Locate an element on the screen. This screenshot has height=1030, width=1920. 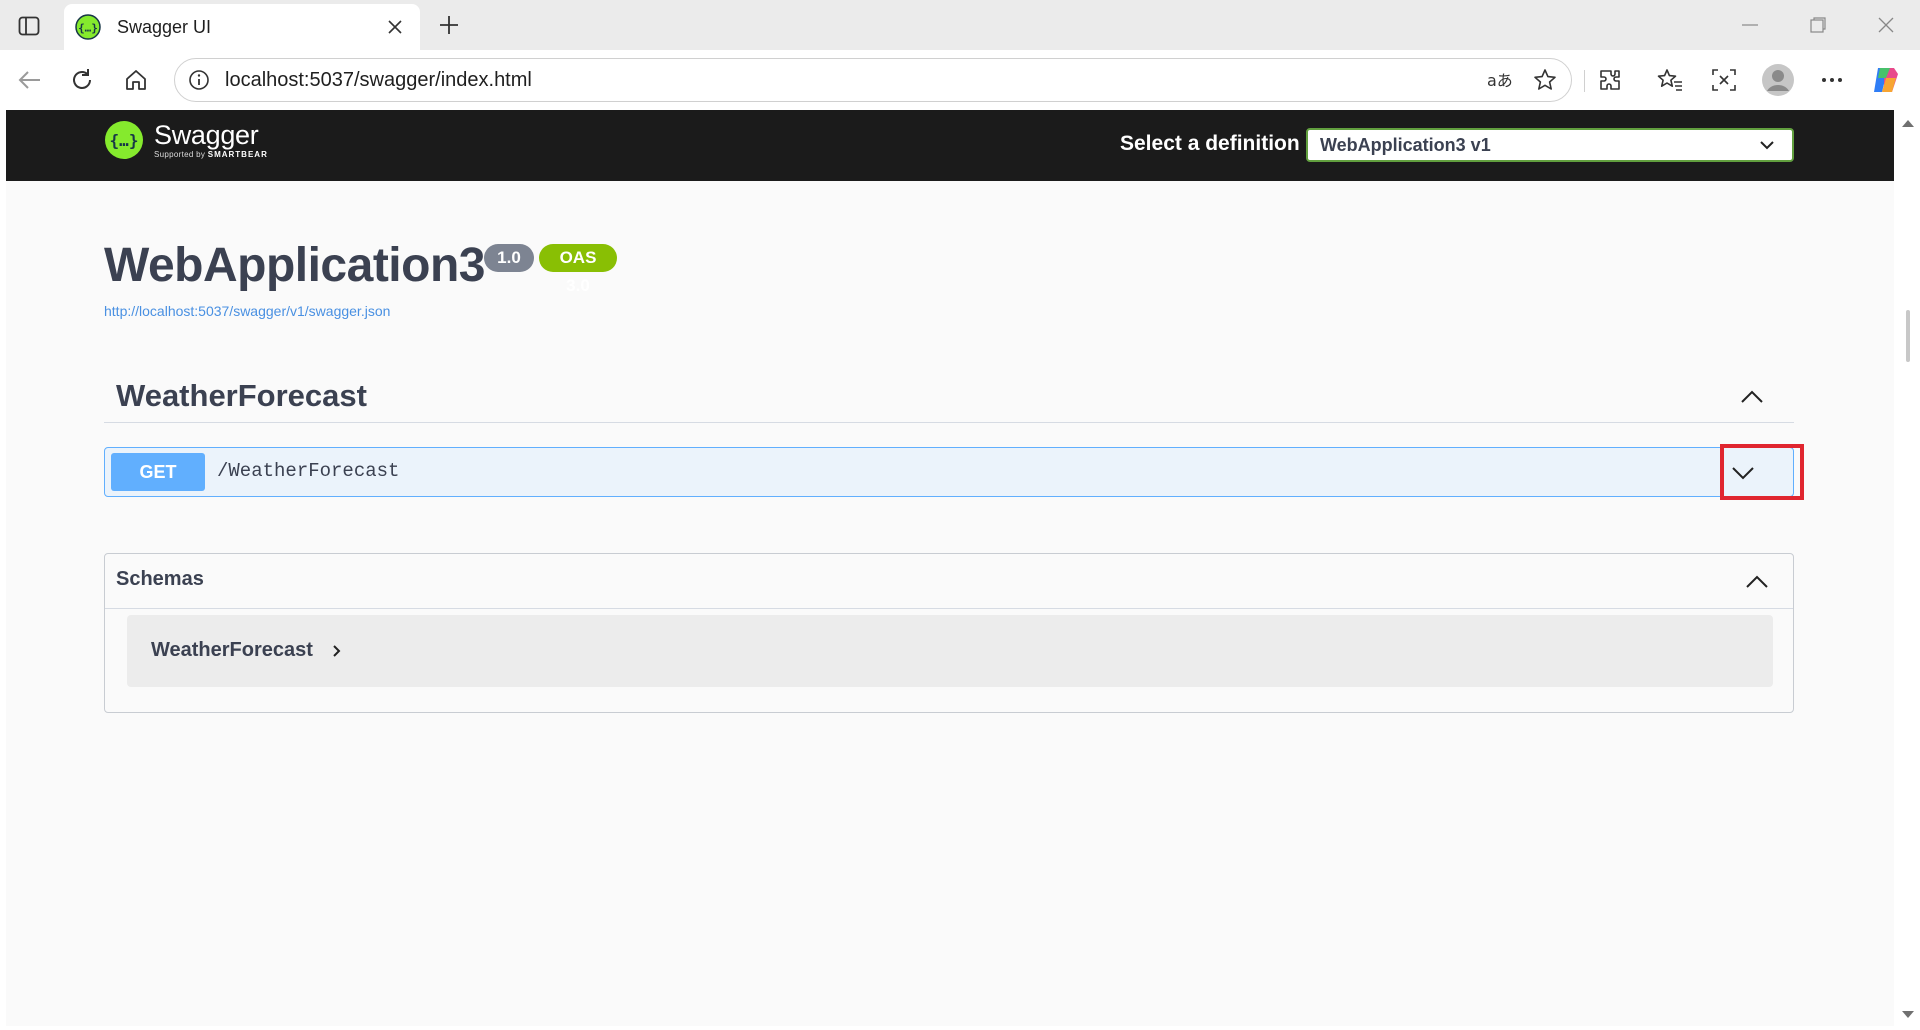
browser-tab: {…} Swagger UI is located at coordinates (242, 27).